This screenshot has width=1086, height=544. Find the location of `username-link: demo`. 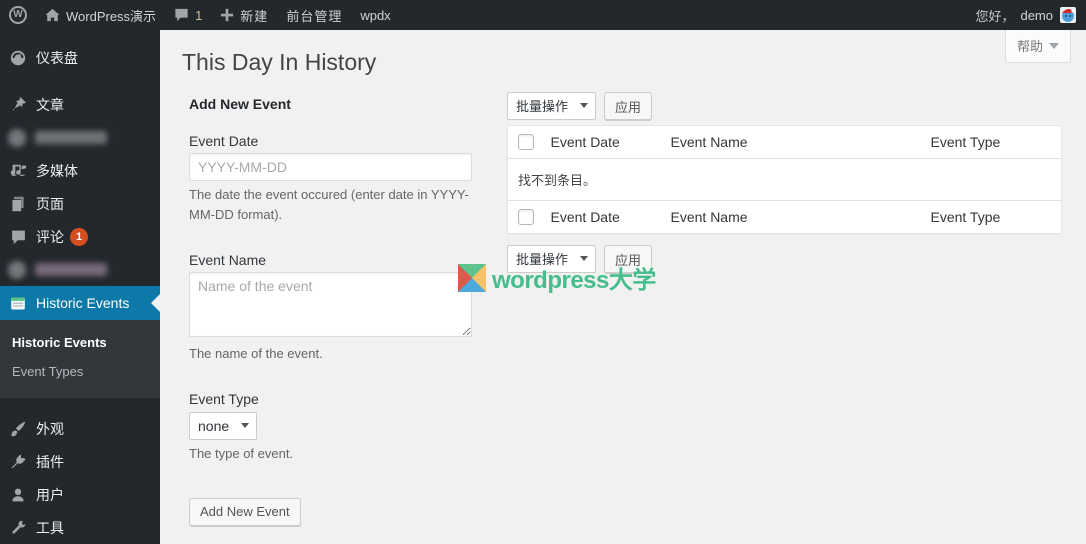

username-link: demo is located at coordinates (1036, 15).